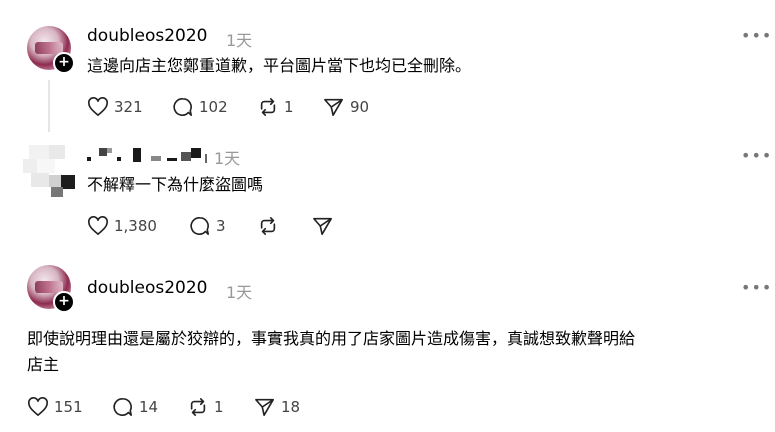  Describe the element at coordinates (135, 226) in the screenshot. I see `like-count: 1,380` at that location.